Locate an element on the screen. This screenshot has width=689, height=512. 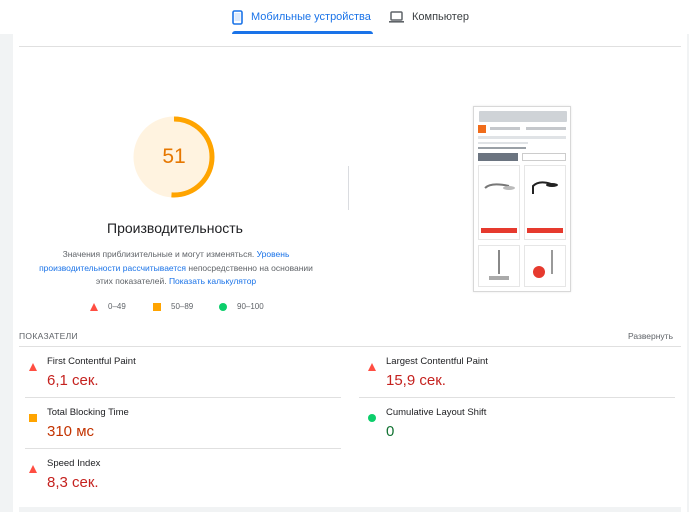
metric-name: Cumulative Layout Shift is located at coordinates (436, 412).